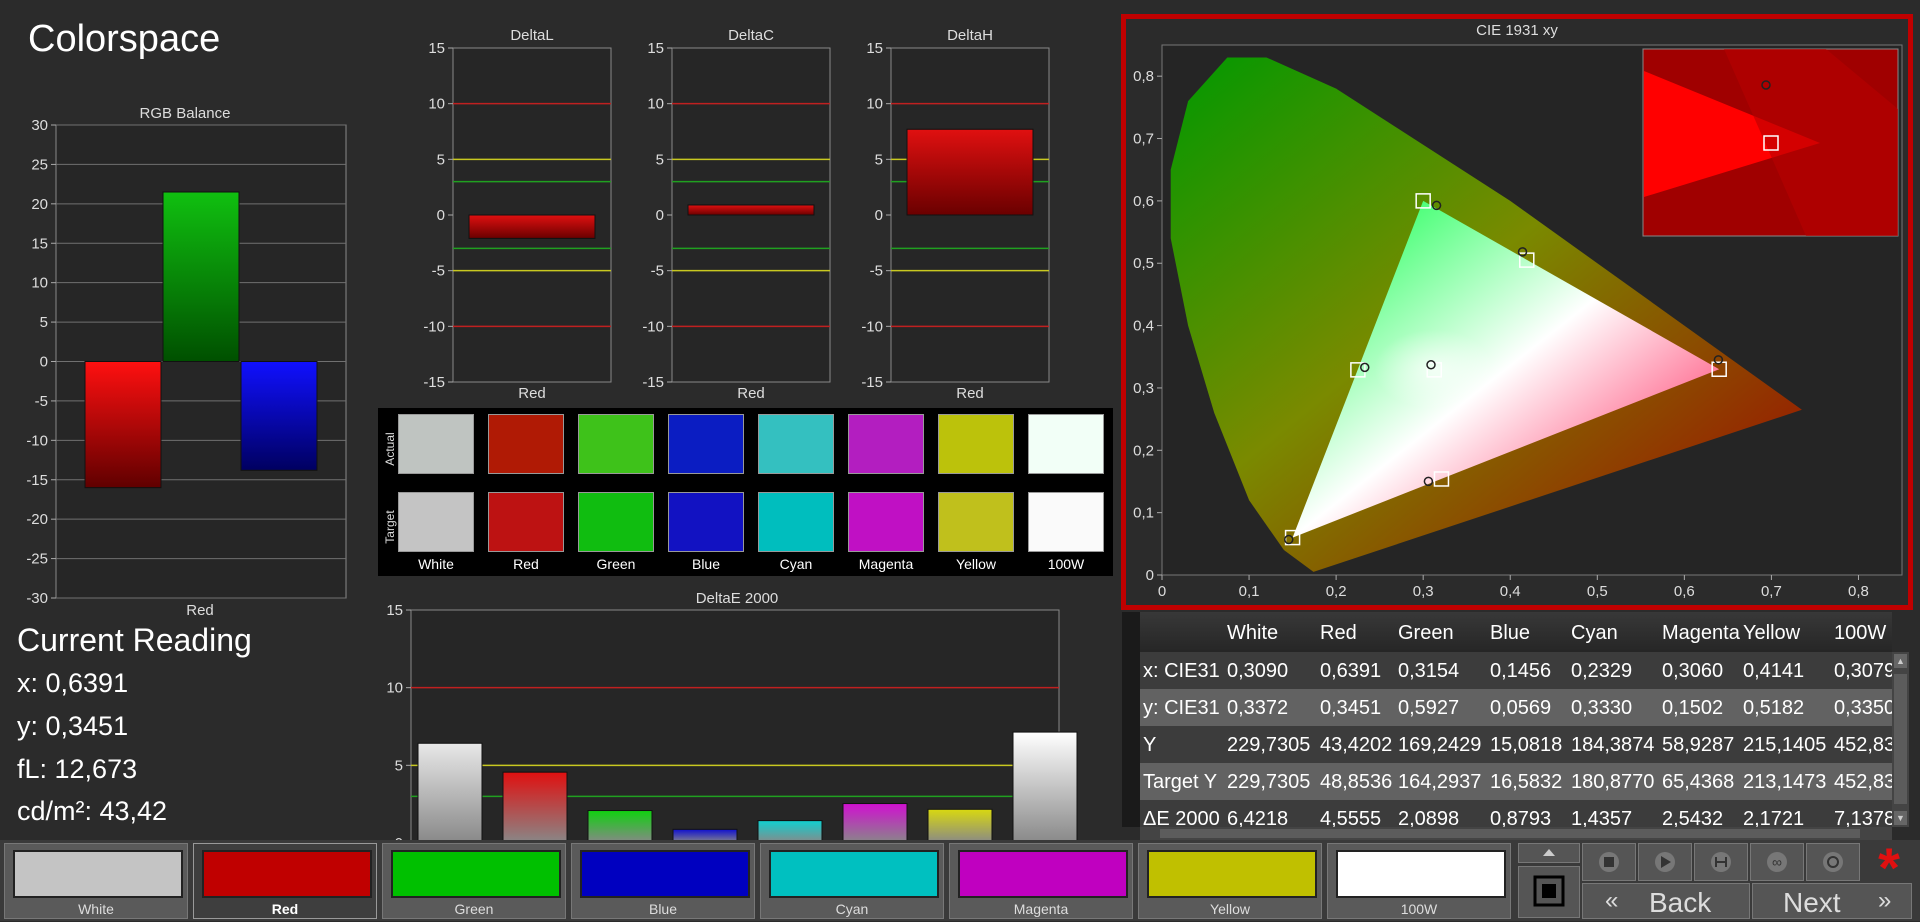  What do you see at coordinates (39, 125) in the screenshot?
I see `rgb-ytick-label: 30` at bounding box center [39, 125].